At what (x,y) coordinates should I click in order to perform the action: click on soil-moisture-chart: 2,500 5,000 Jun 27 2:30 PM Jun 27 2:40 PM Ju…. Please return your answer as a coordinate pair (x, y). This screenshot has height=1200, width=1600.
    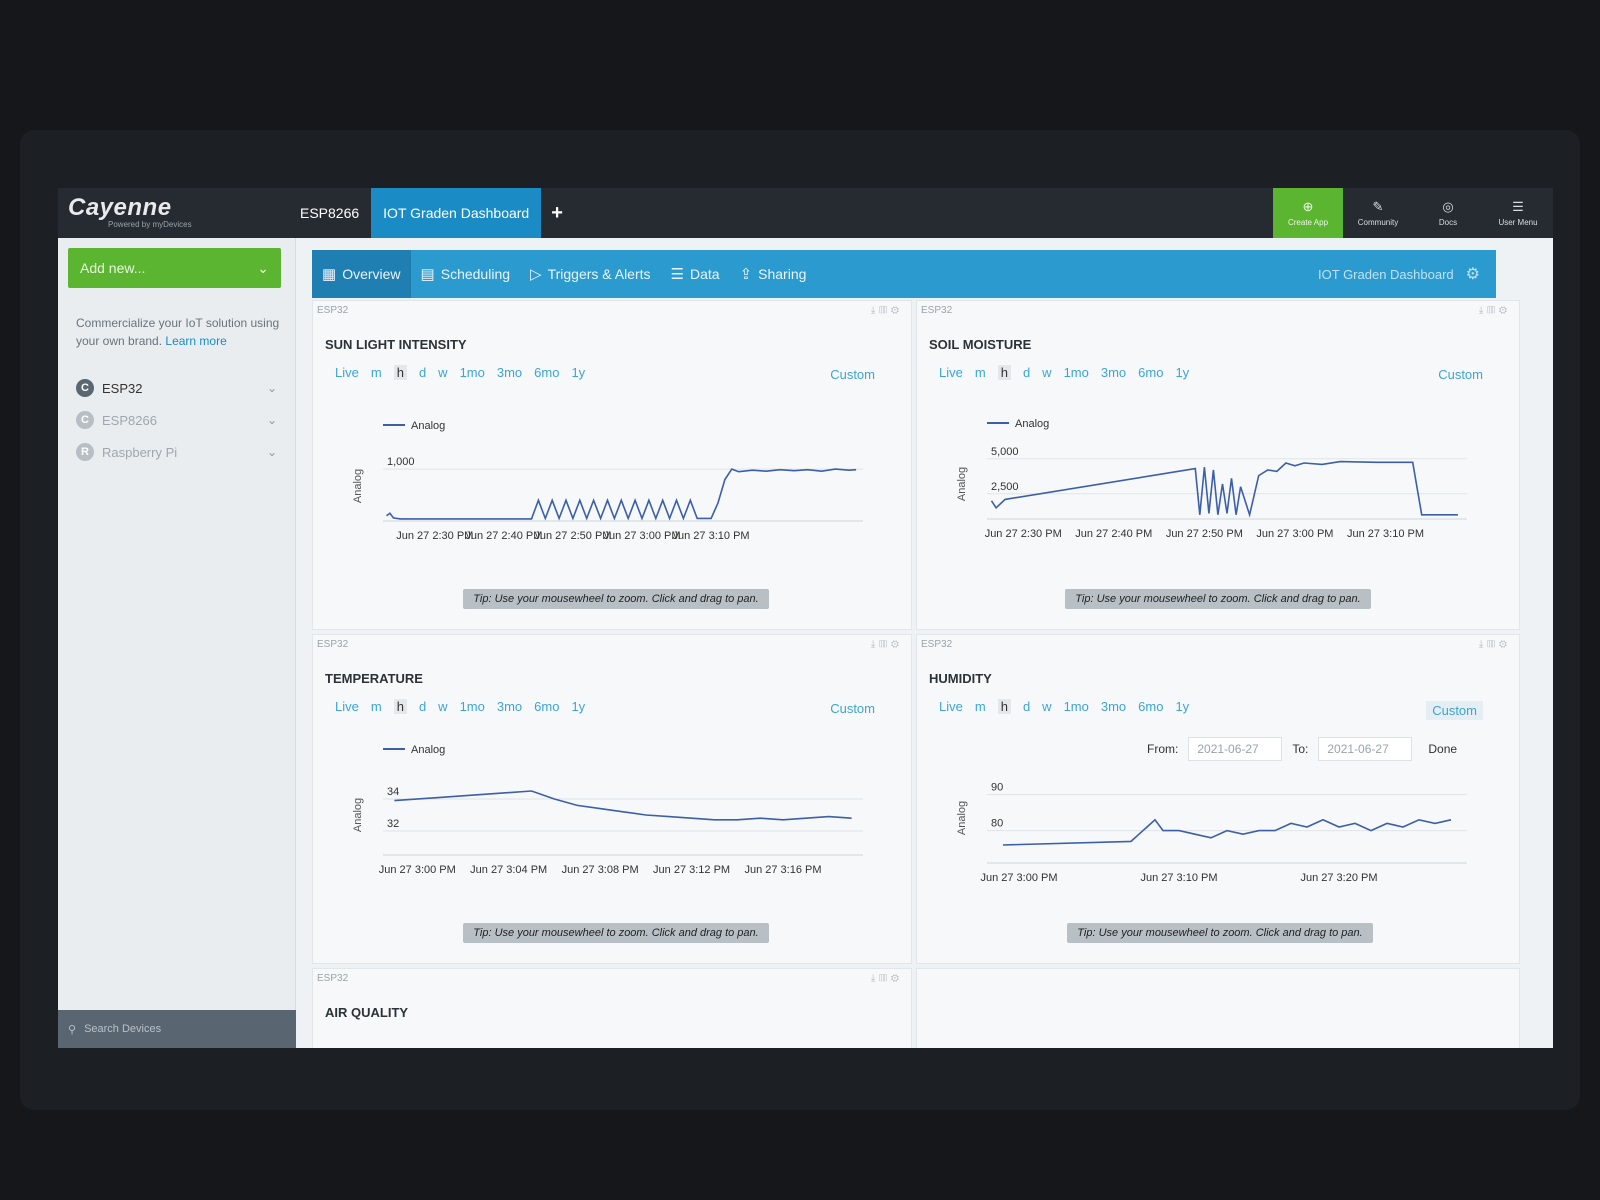
    Looking at the image, I should click on (1217, 479).